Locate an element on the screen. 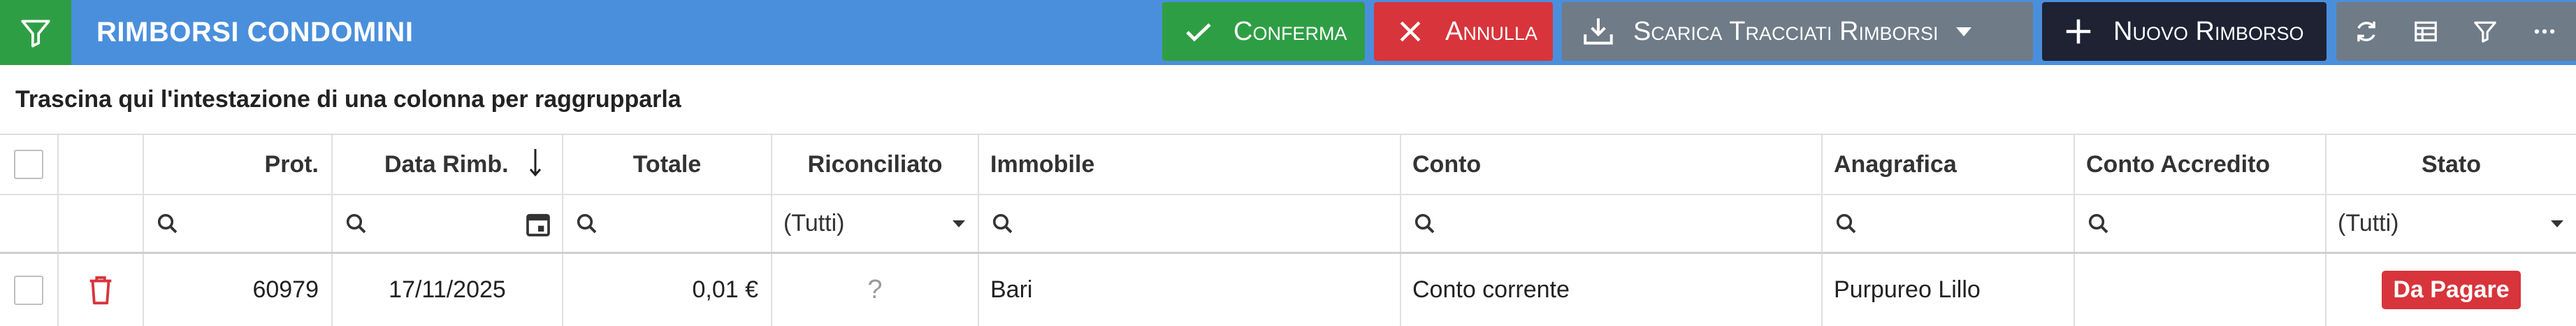  header-anagrafica-label: Anagrafica is located at coordinates (1896, 164).